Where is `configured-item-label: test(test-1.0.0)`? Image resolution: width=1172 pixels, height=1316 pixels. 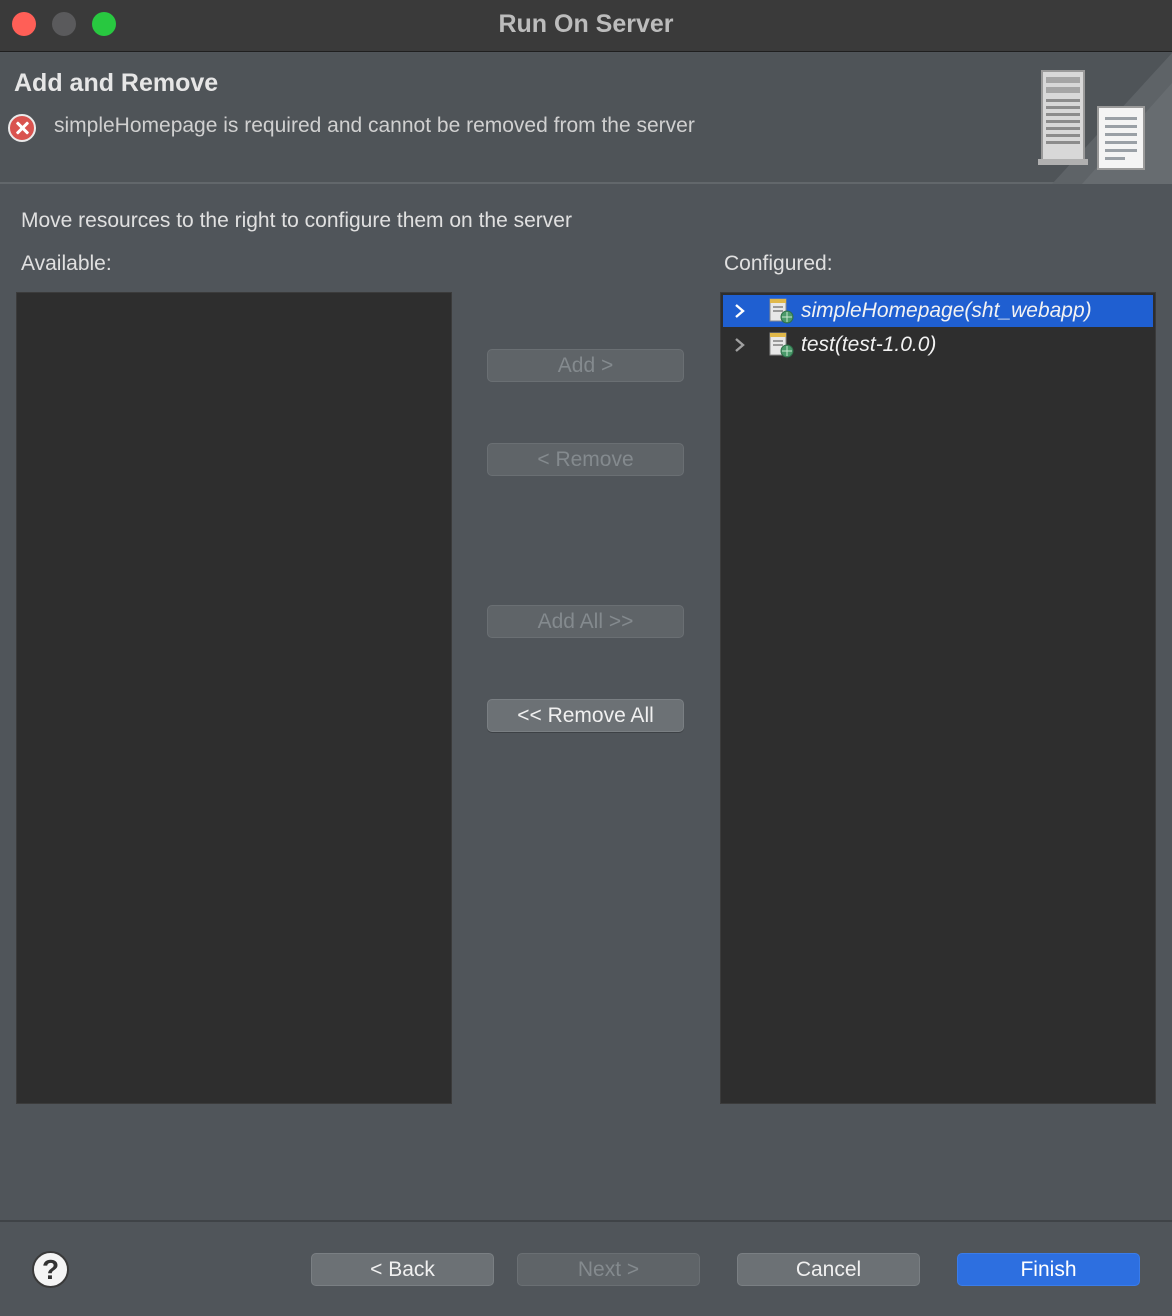
configured-item-label: test(test-1.0.0) is located at coordinates (869, 344).